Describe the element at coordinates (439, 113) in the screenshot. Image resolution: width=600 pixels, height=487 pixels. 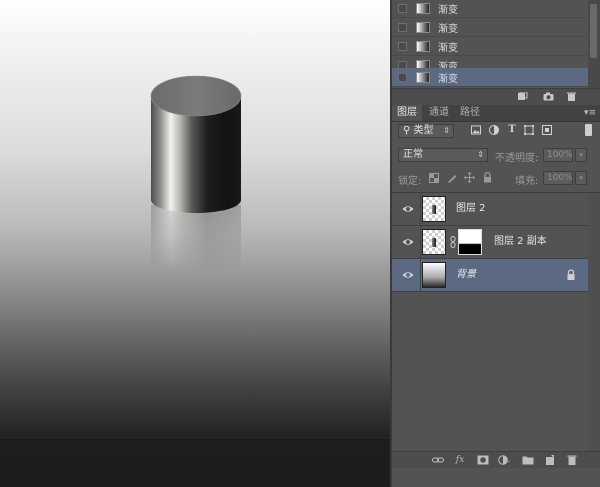
I see `tab-channels: 通道` at that location.